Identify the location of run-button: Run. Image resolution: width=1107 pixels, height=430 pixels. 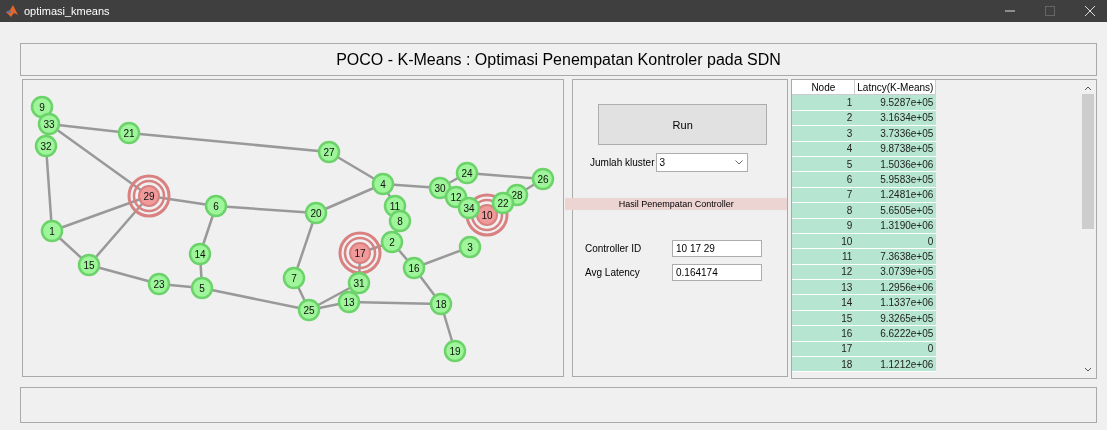
(683, 124).